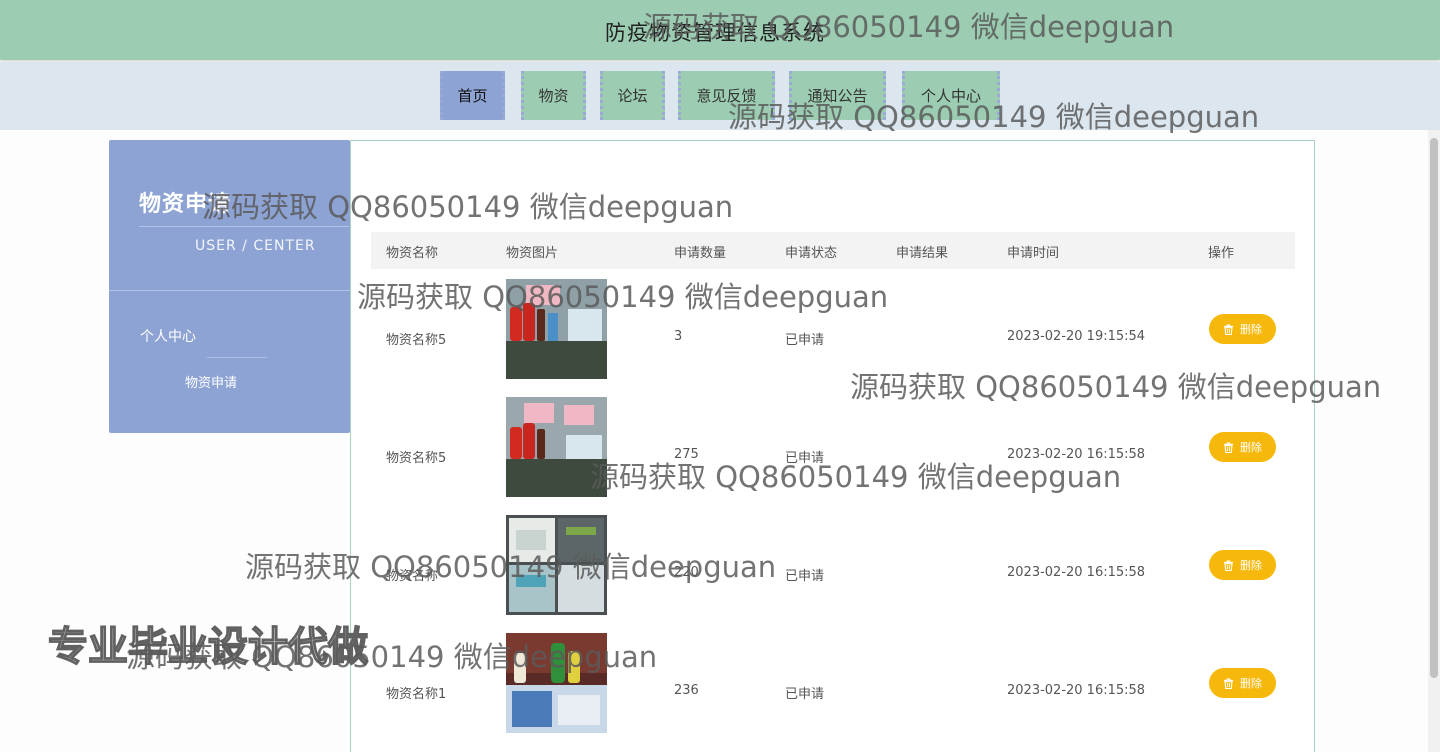  What do you see at coordinates (686, 572) in the screenshot?
I see `request-quantity: 220` at bounding box center [686, 572].